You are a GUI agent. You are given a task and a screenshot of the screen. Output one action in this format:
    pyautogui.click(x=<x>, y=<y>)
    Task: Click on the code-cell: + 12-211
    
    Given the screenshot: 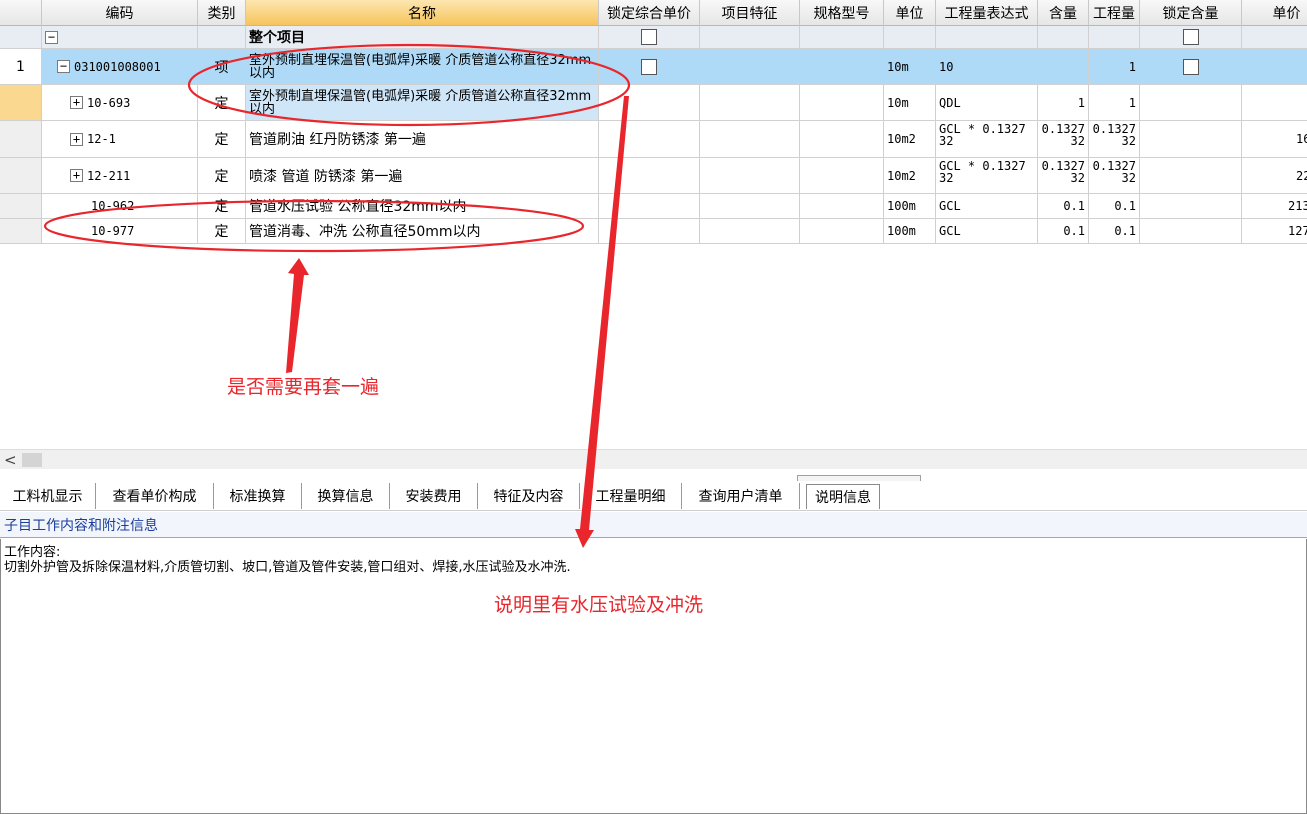 What is the action you would take?
    pyautogui.click(x=120, y=176)
    